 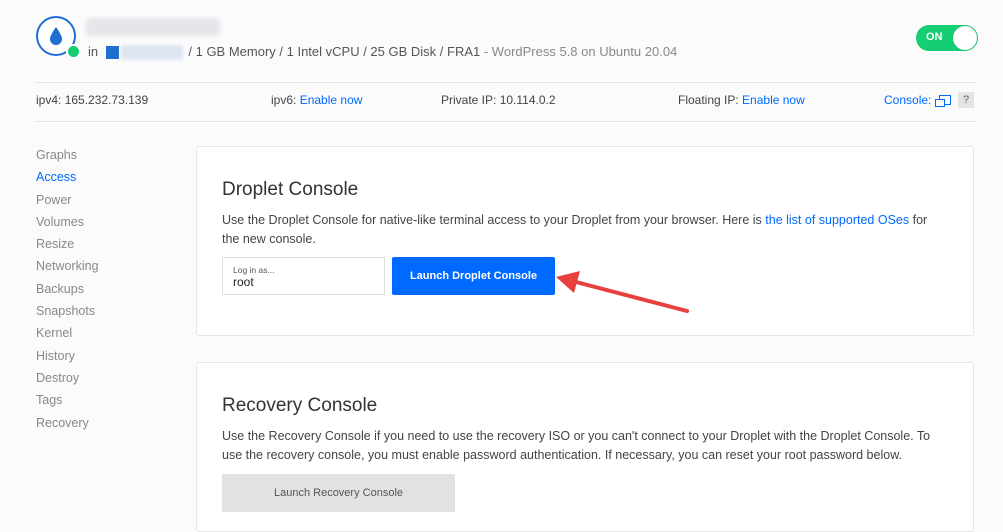 What do you see at coordinates (527, 100) in the screenshot?
I see `private-ip-value: 10.114.0.2` at bounding box center [527, 100].